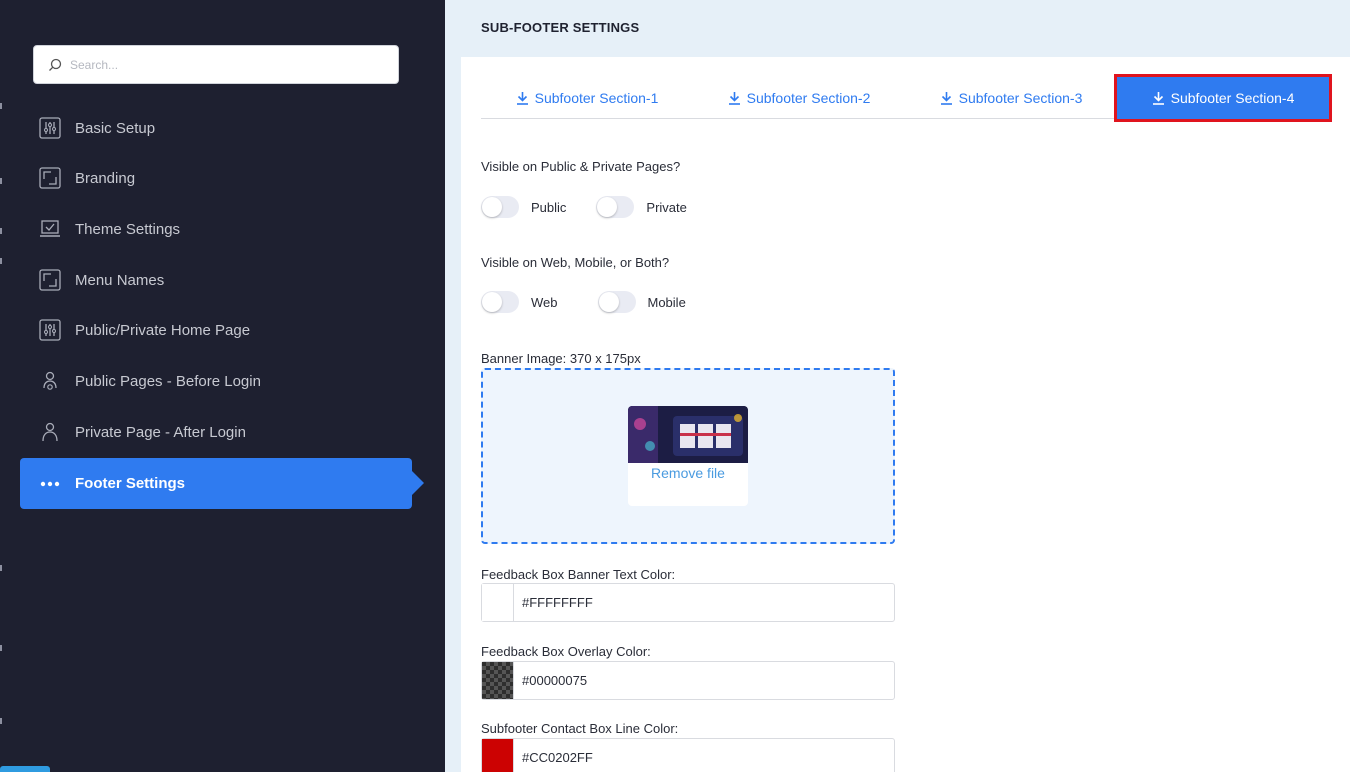  Describe the element at coordinates (130, 483) in the screenshot. I see `sidebar-item-label: Footer Settings` at that location.